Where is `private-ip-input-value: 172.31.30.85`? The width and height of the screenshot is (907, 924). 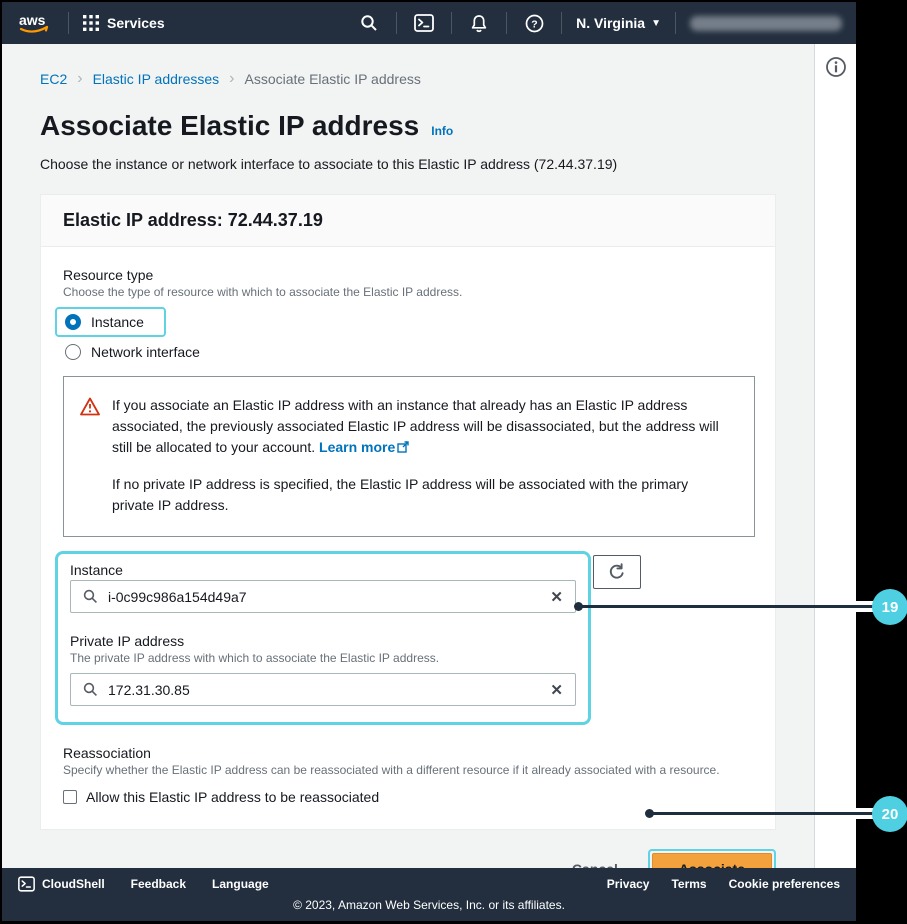 private-ip-input-value: 172.31.30.85 is located at coordinates (149, 689).